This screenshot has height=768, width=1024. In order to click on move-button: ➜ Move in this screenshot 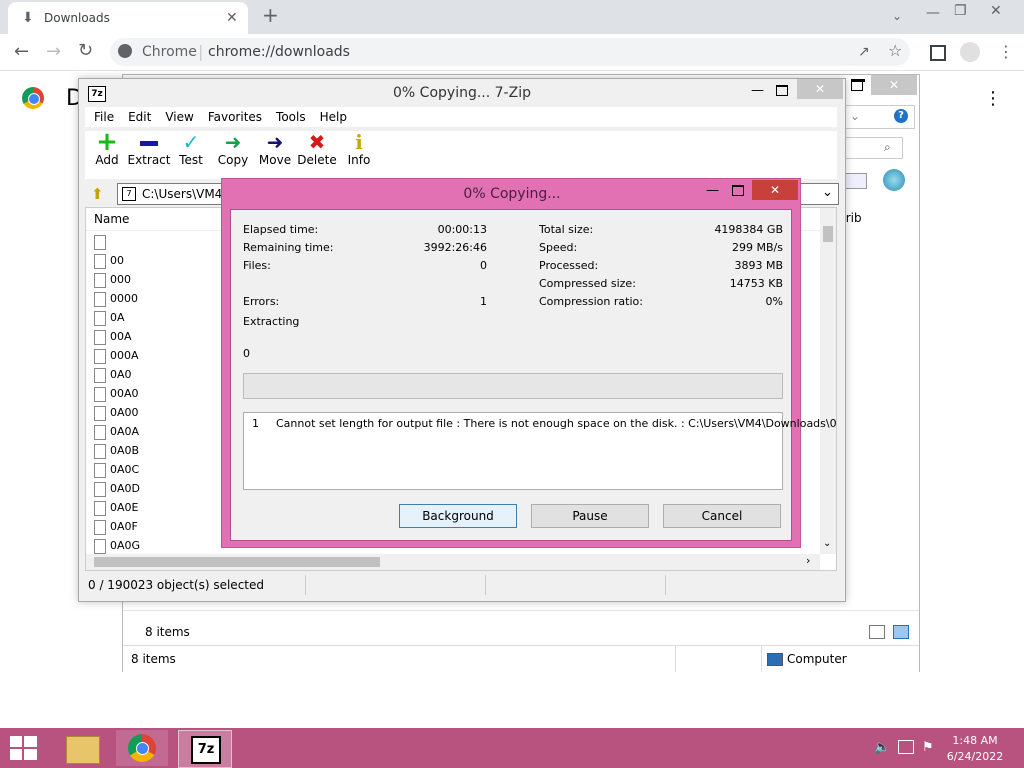, I will do `click(275, 149)`.